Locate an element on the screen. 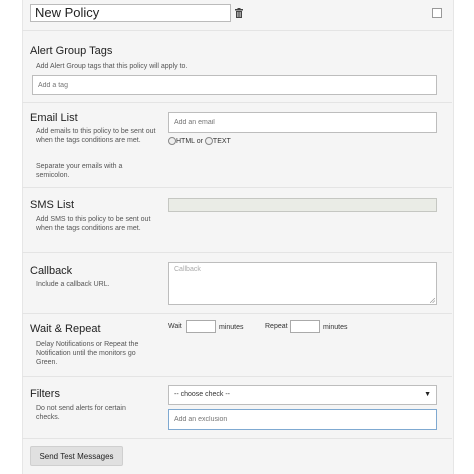  repeat-unit-label: minutes is located at coordinates (335, 327).